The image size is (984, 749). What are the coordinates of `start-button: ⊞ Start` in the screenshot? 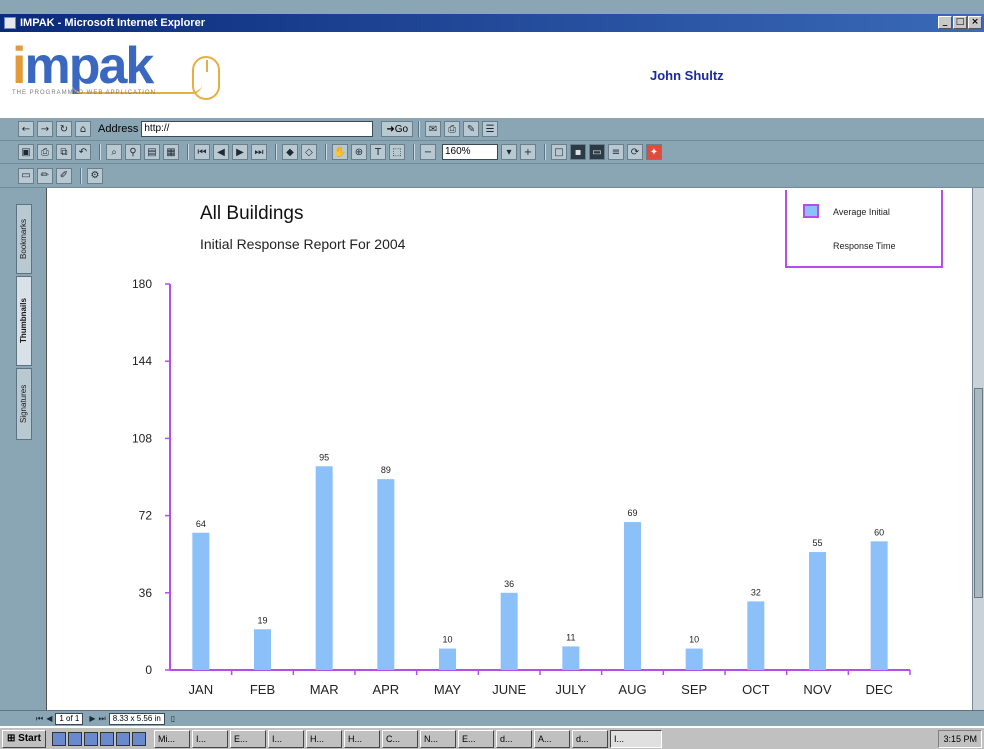 It's located at (24, 738).